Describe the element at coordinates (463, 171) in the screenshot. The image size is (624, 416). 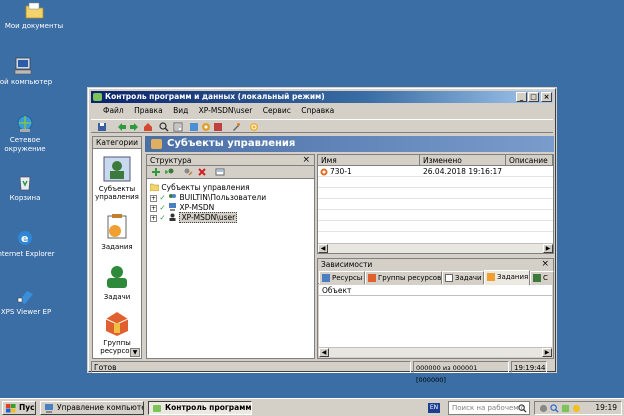
I see `cell-modified: 26.04.2018 19:16:17` at that location.